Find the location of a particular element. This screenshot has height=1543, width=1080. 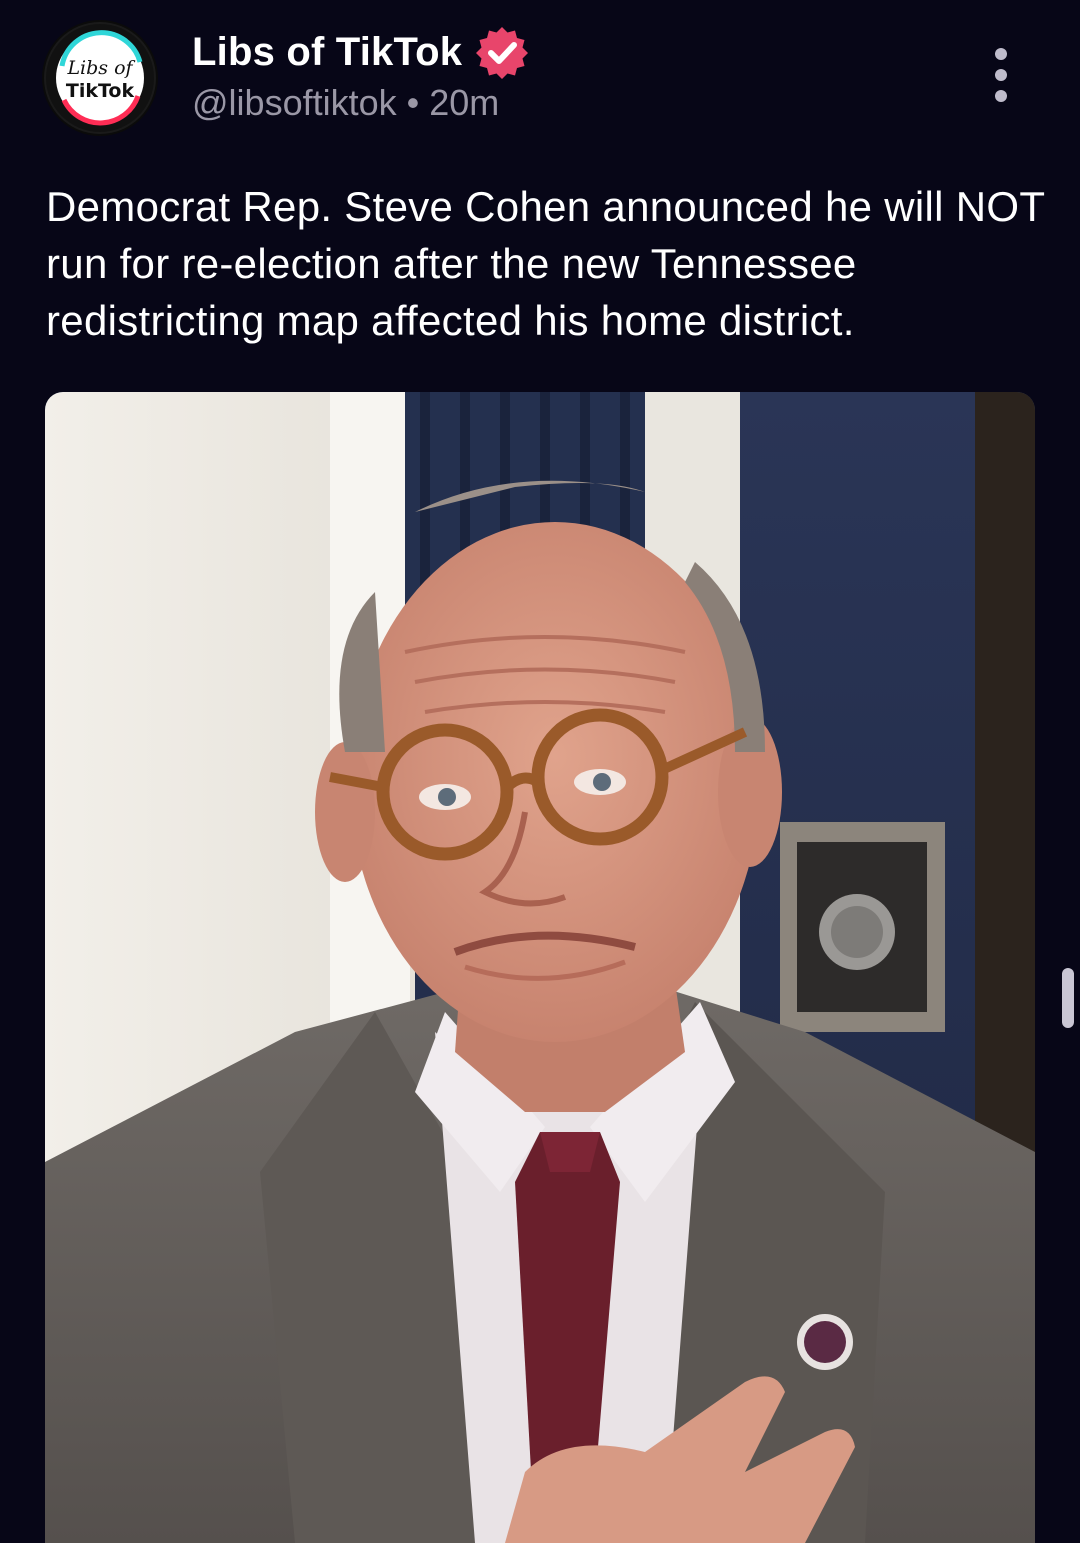

avatar-line-1: Libs of is located at coordinates (100, 68).